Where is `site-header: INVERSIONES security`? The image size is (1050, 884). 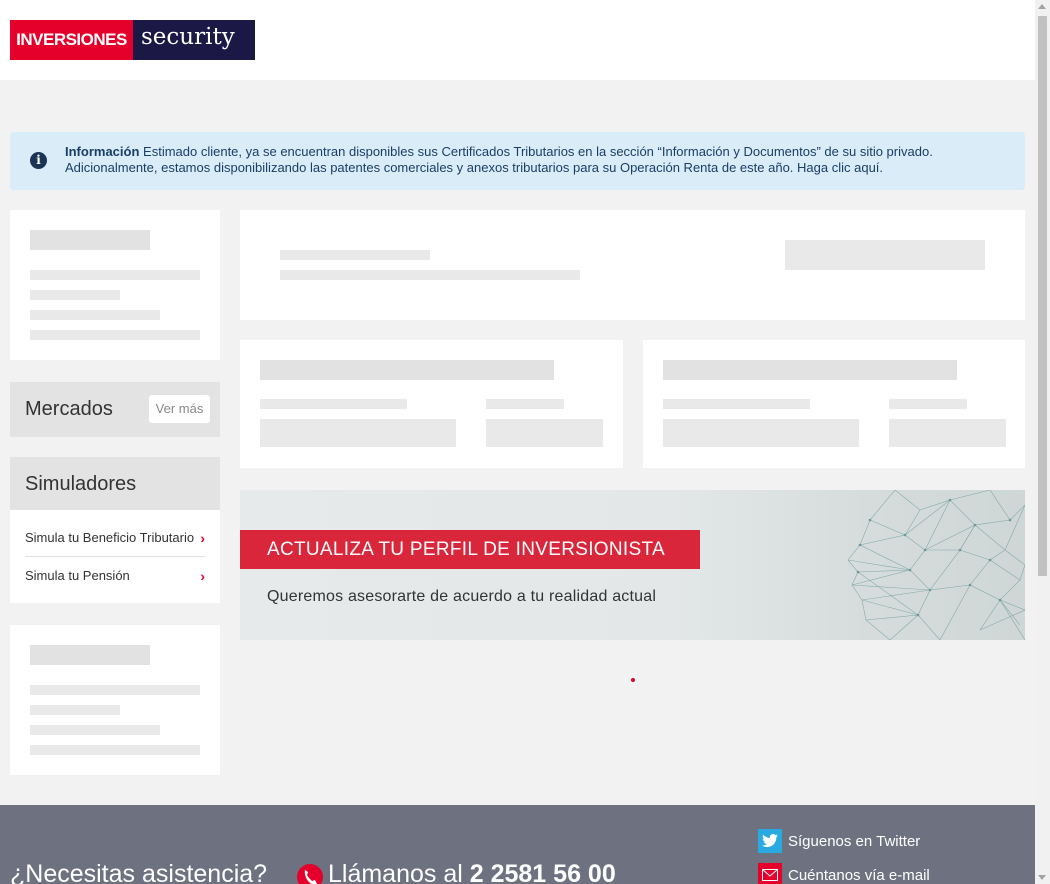 site-header: INVERSIONES security is located at coordinates (517, 40).